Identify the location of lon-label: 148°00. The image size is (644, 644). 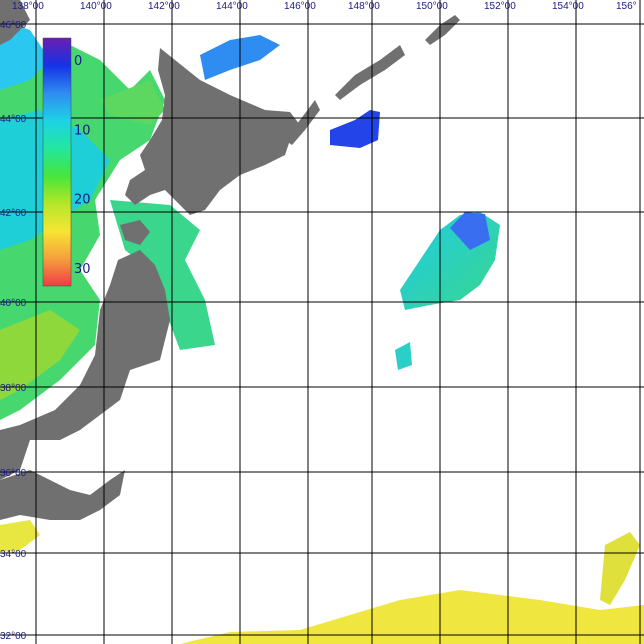
(364, 6).